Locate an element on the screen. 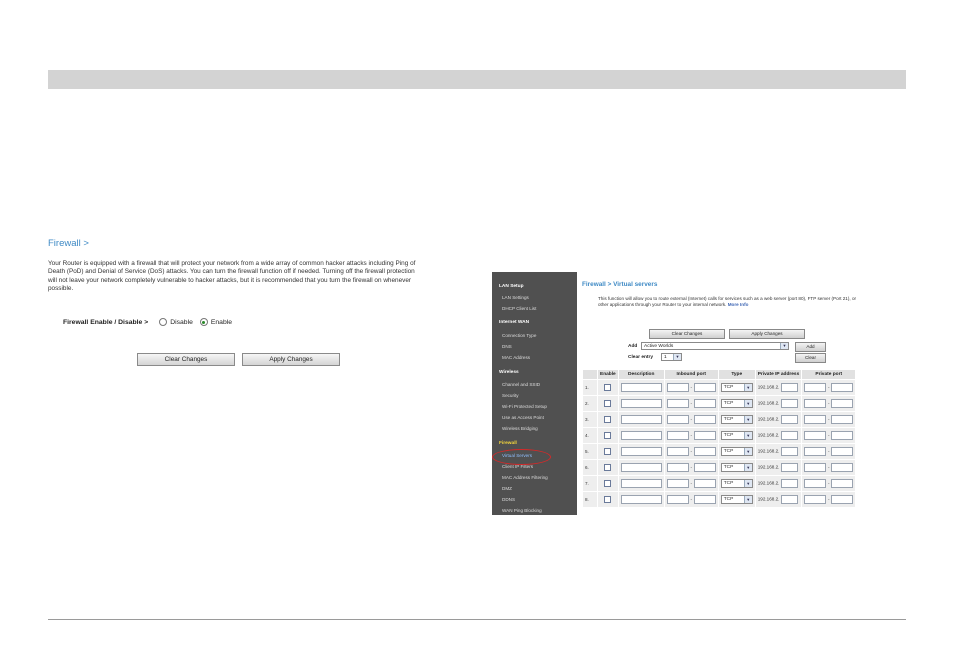 The image size is (954, 668). sidebar-item-ddns: DDNS is located at coordinates (508, 499).